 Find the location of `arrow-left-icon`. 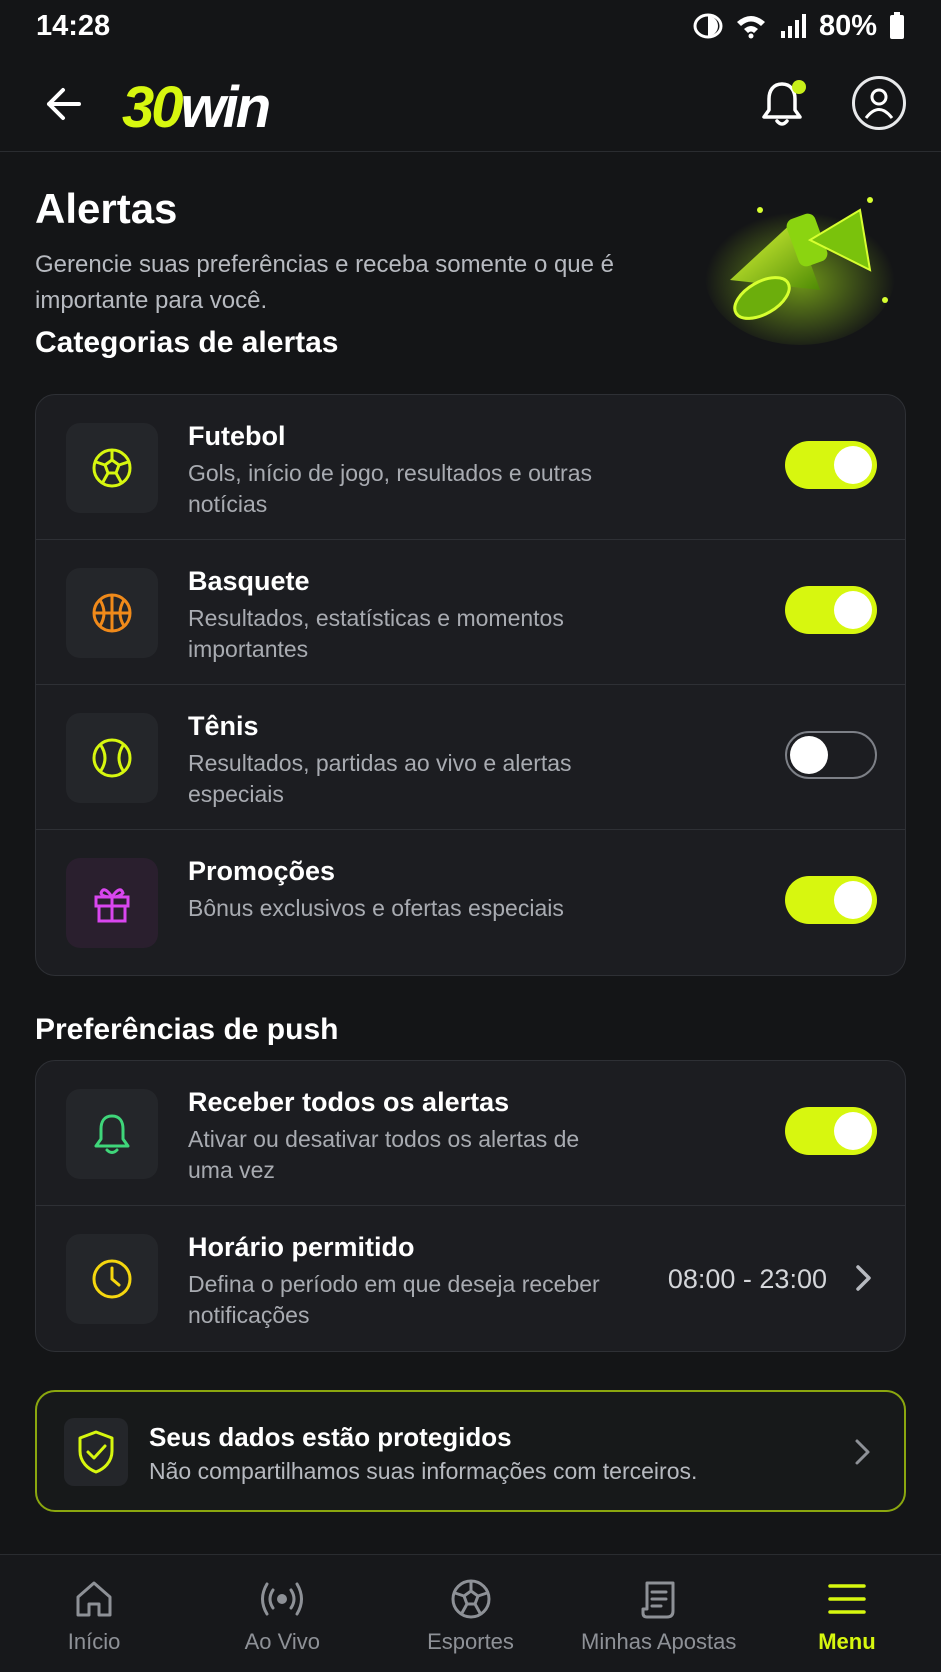

arrow-left-icon is located at coordinates (64, 104).